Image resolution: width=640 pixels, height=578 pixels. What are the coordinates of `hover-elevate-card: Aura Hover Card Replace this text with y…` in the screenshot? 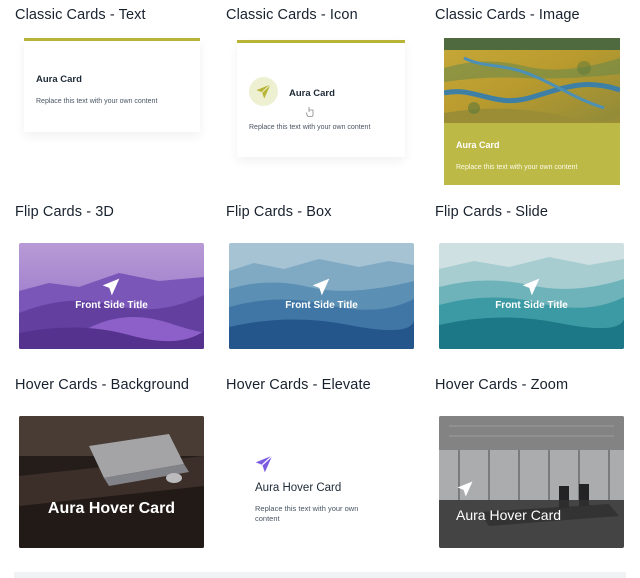 It's located at (321, 482).